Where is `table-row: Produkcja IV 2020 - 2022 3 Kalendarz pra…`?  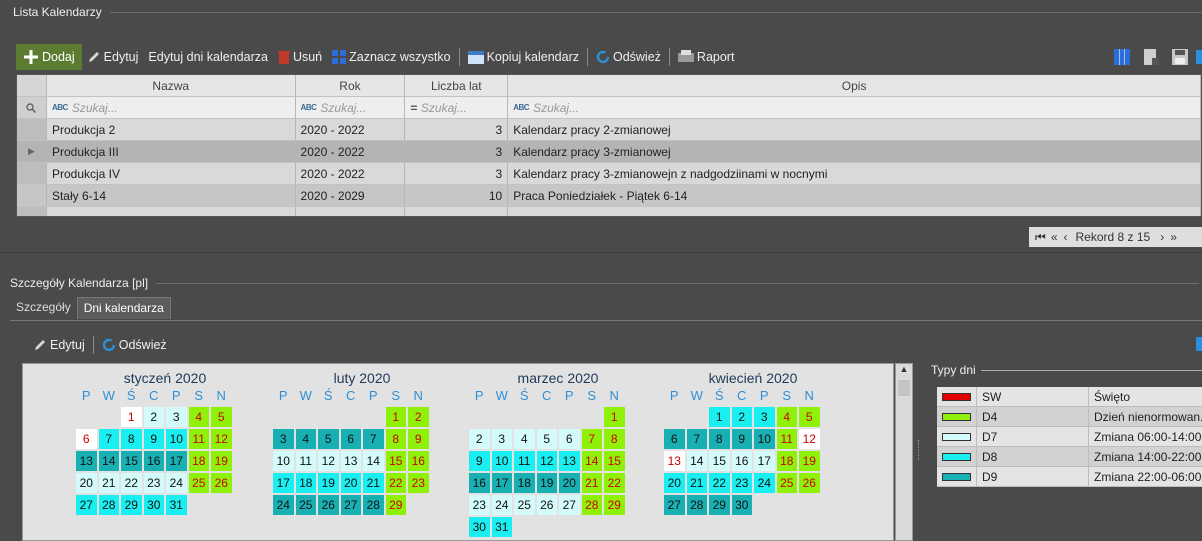
table-row: Produkcja IV 2020 - 2022 3 Kalendarz pra… is located at coordinates (609, 174).